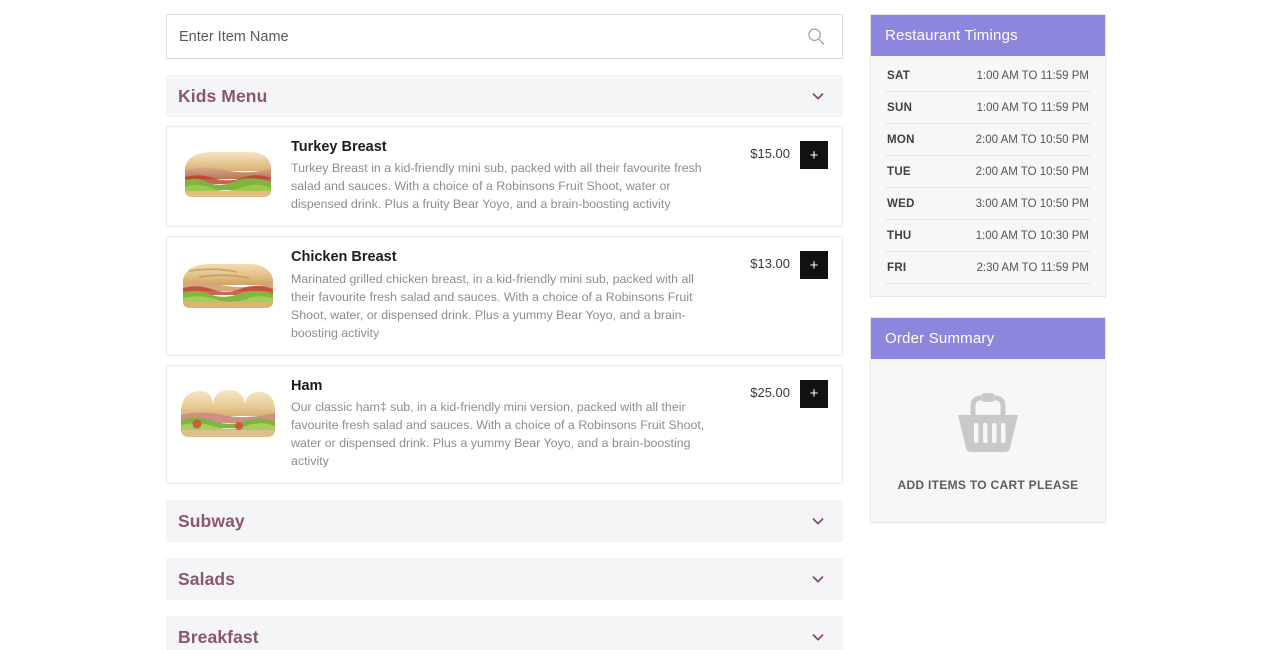  I want to click on chicken-breast-sub-photo, so click(228, 284).